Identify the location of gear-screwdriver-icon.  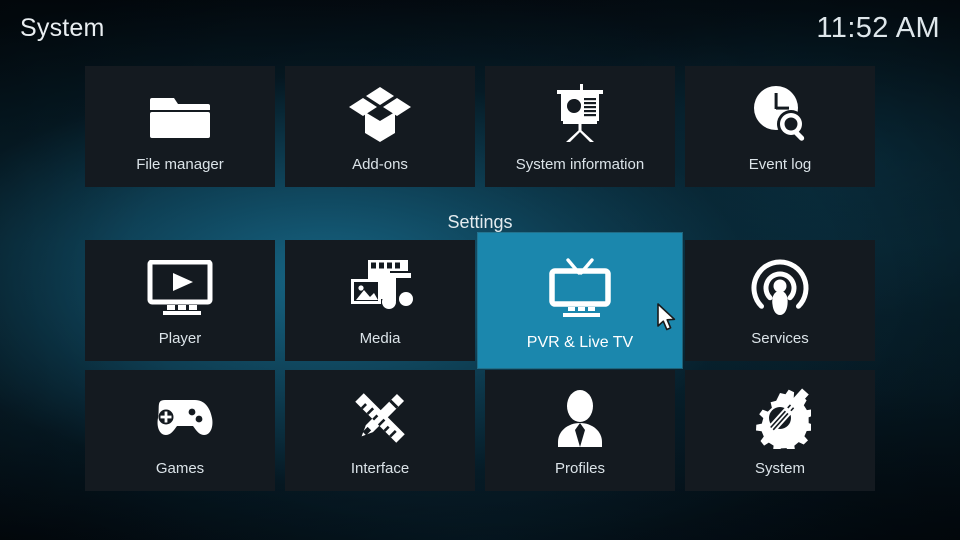
(780, 415).